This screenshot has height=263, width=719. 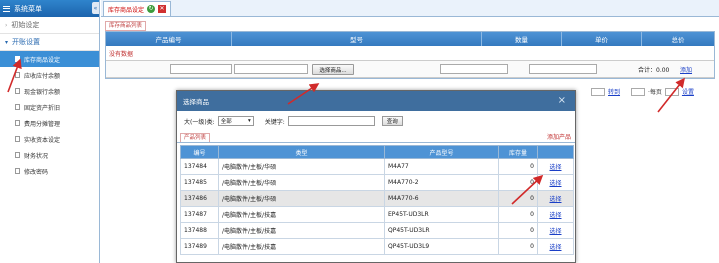 What do you see at coordinates (441, 182) in the screenshot?
I see `cell-model: M4A770-2` at bounding box center [441, 182].